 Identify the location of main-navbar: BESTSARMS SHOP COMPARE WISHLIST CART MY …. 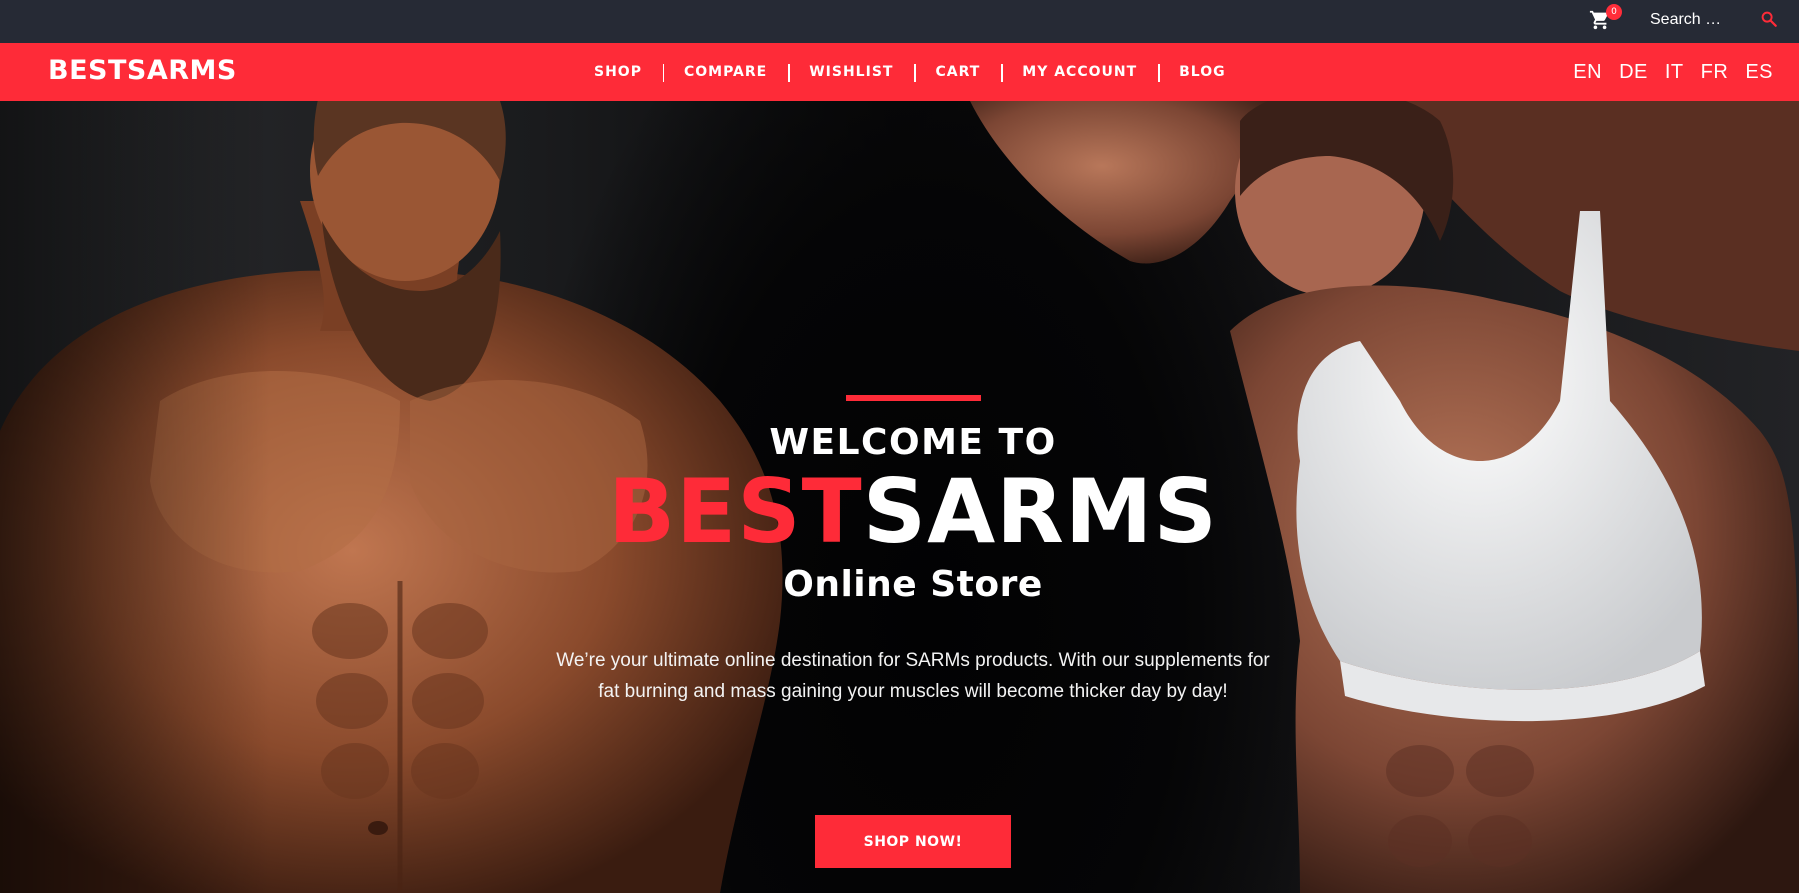
(899, 72).